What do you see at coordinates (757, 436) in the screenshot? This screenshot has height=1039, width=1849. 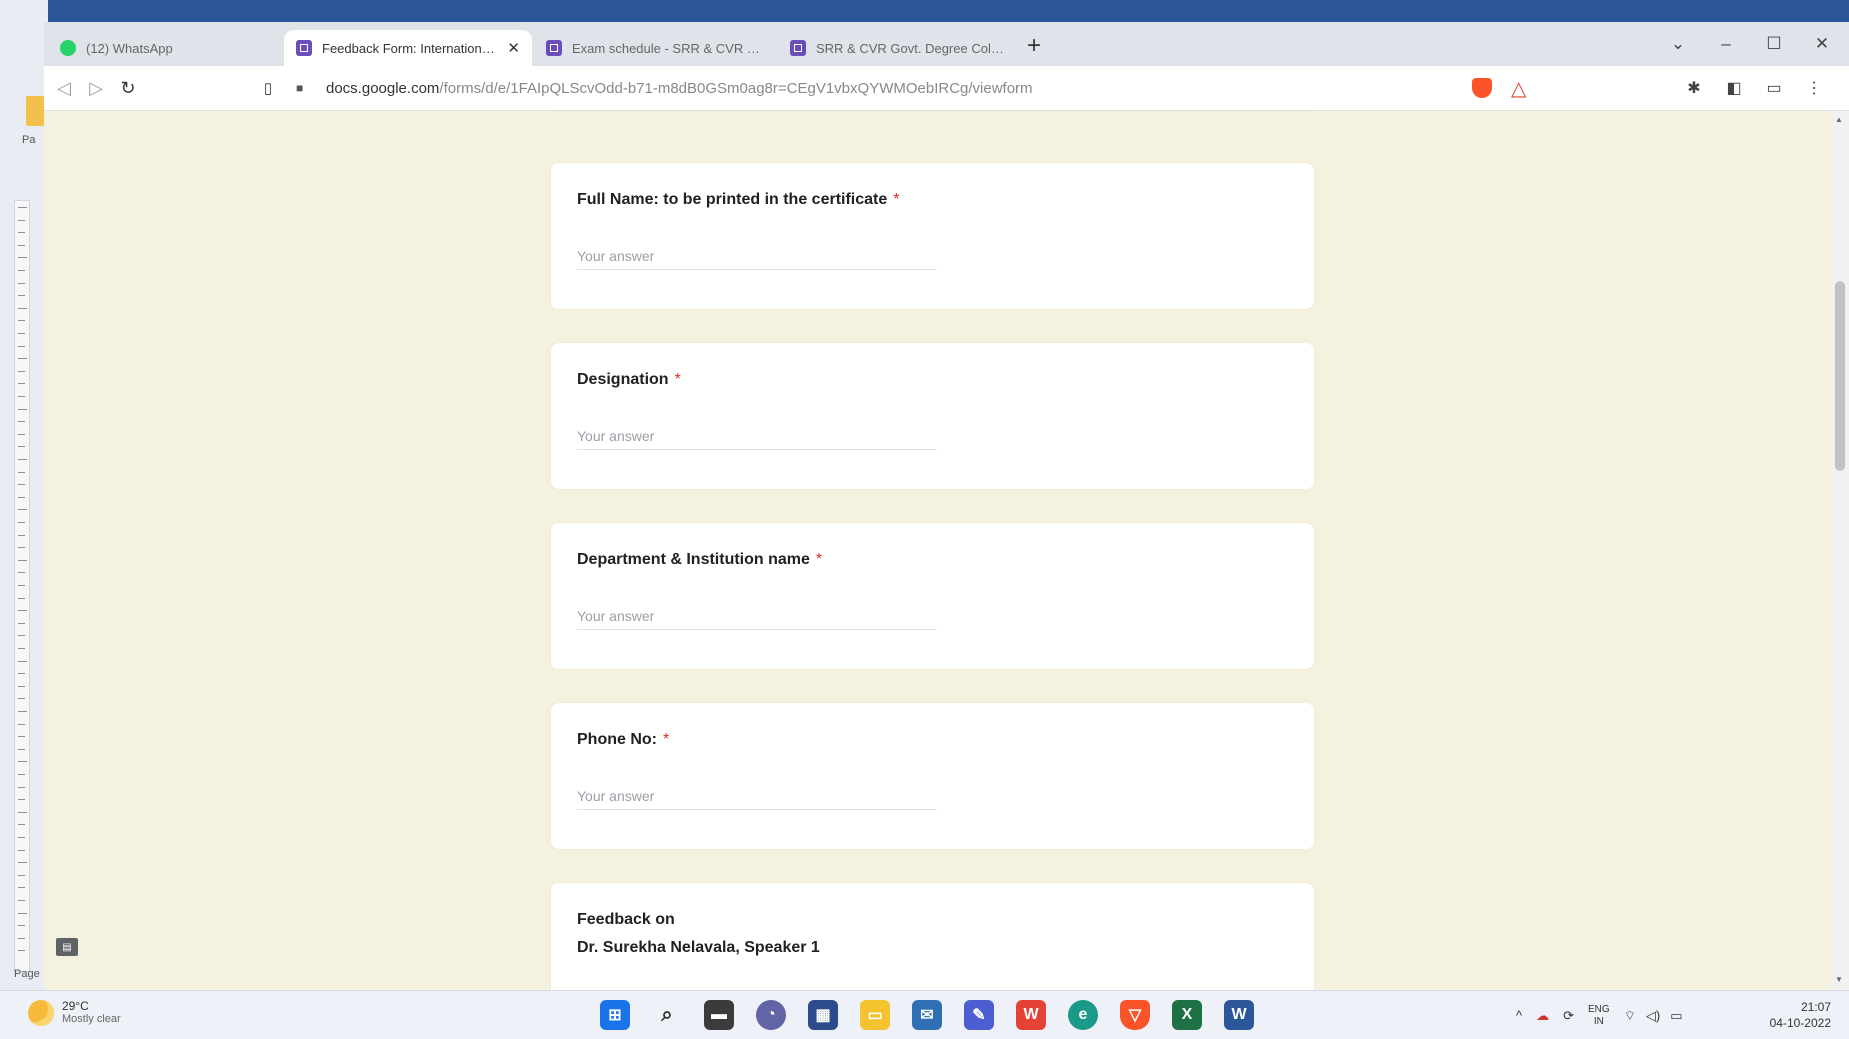 I see `designation-input` at bounding box center [757, 436].